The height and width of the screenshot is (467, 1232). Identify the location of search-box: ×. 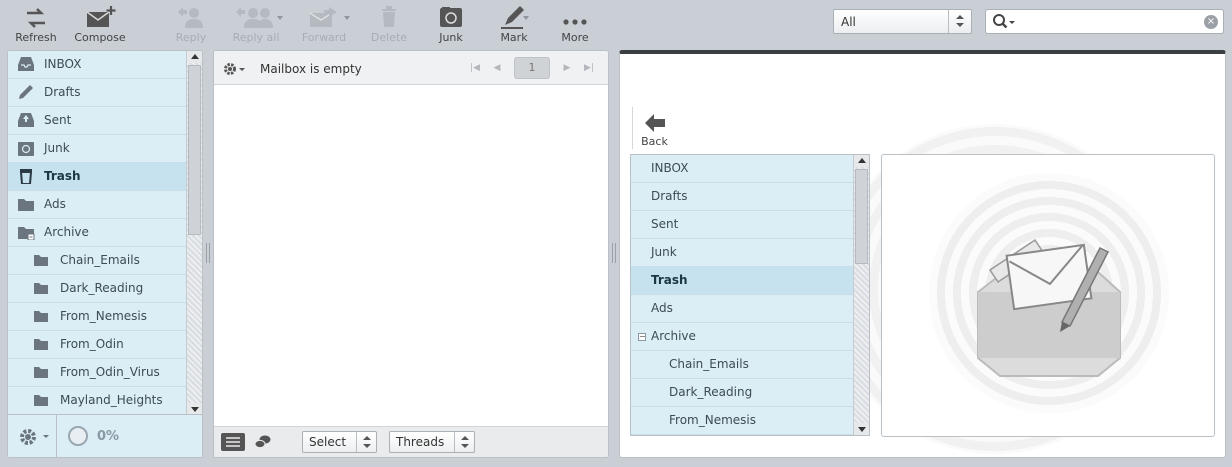
(1104, 21).